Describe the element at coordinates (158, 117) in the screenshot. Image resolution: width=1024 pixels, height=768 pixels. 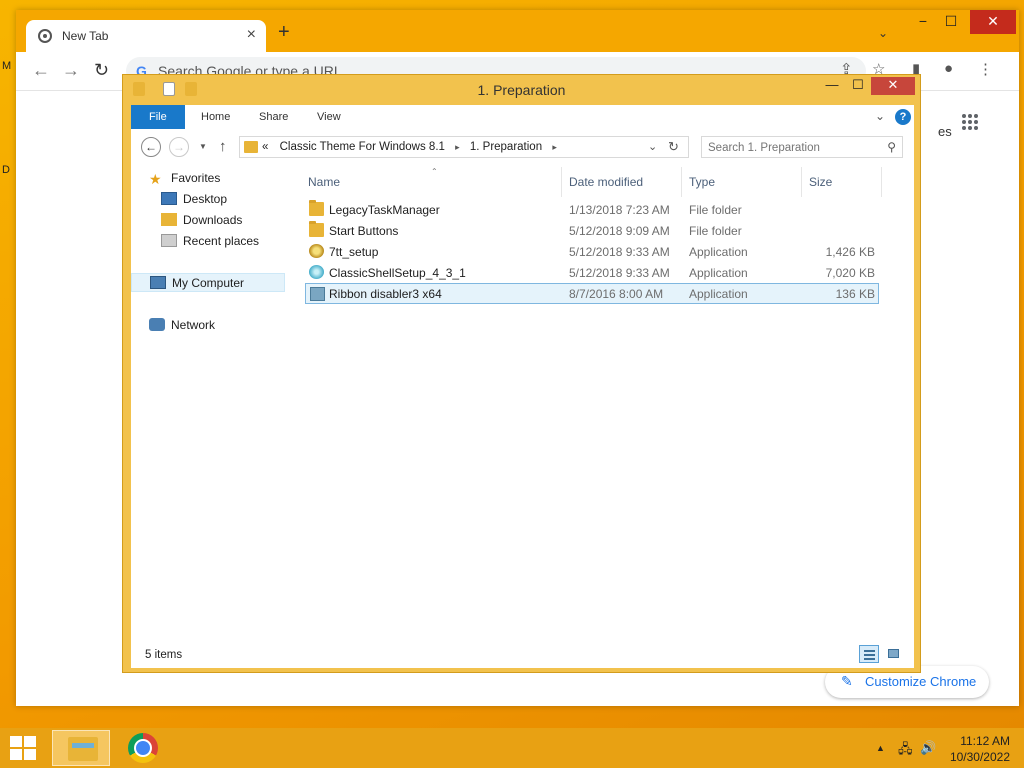
I see `tab-file: File` at that location.